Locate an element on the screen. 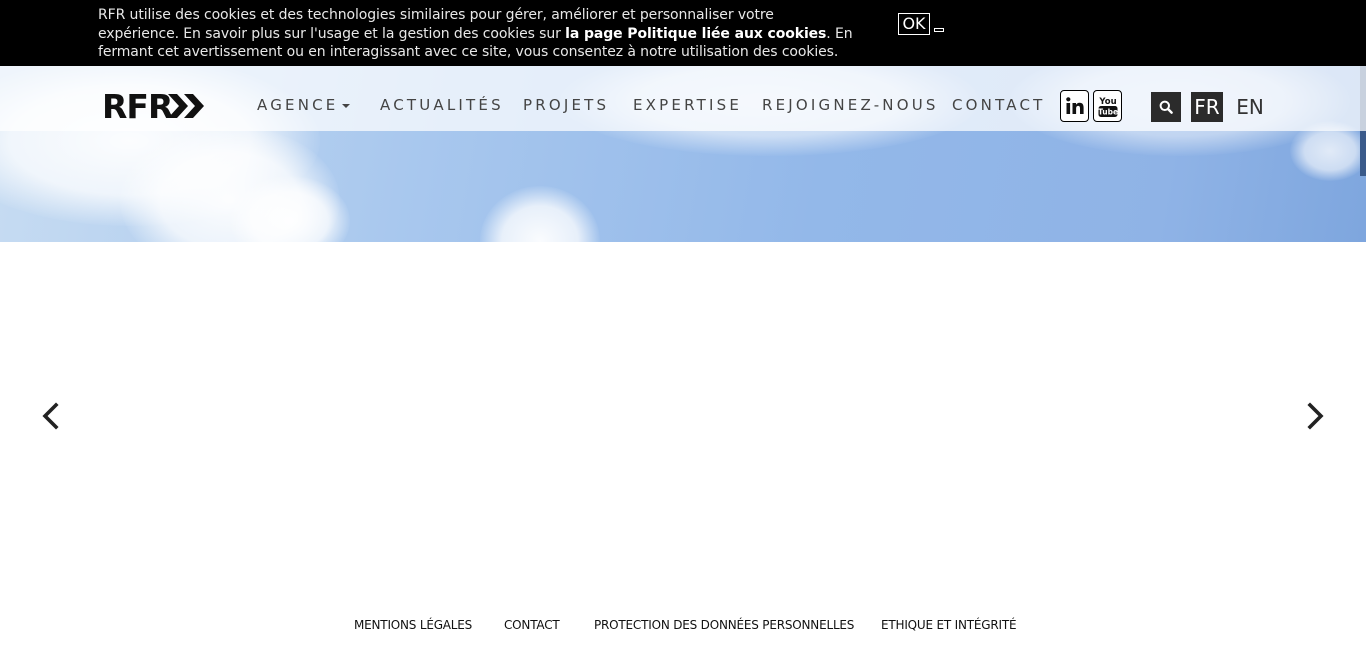 Image resolution: width=1366 pixels, height=651 pixels. carousel-next-button is located at coordinates (1316, 416).